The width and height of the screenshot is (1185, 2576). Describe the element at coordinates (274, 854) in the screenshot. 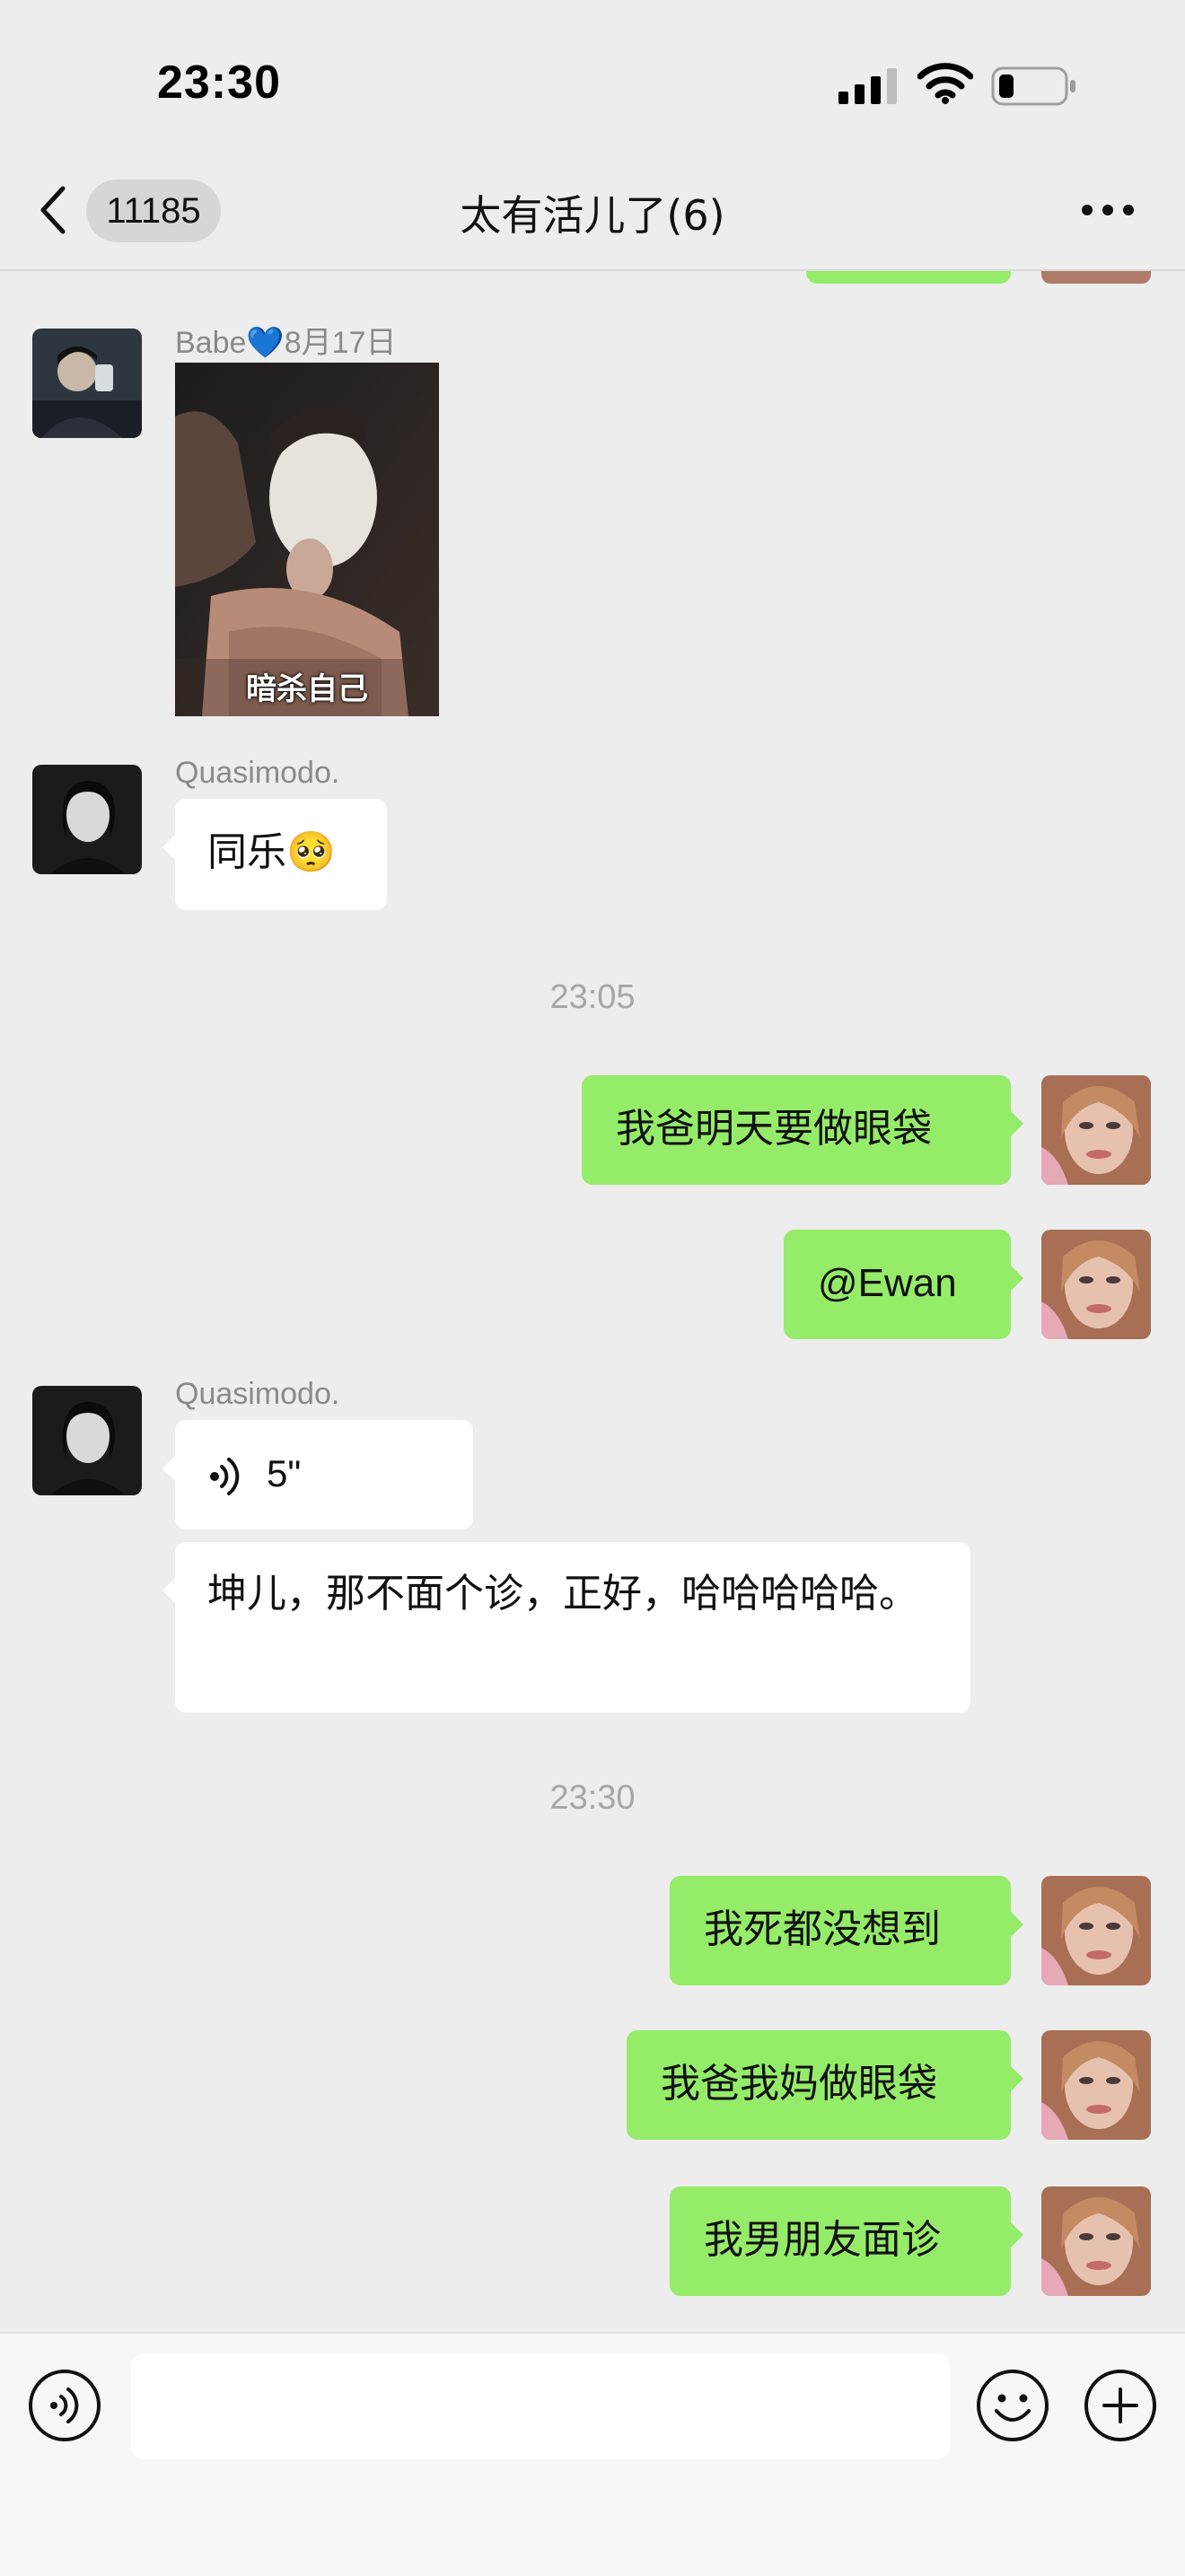

I see `message-bubble: 同乐🥺` at that location.